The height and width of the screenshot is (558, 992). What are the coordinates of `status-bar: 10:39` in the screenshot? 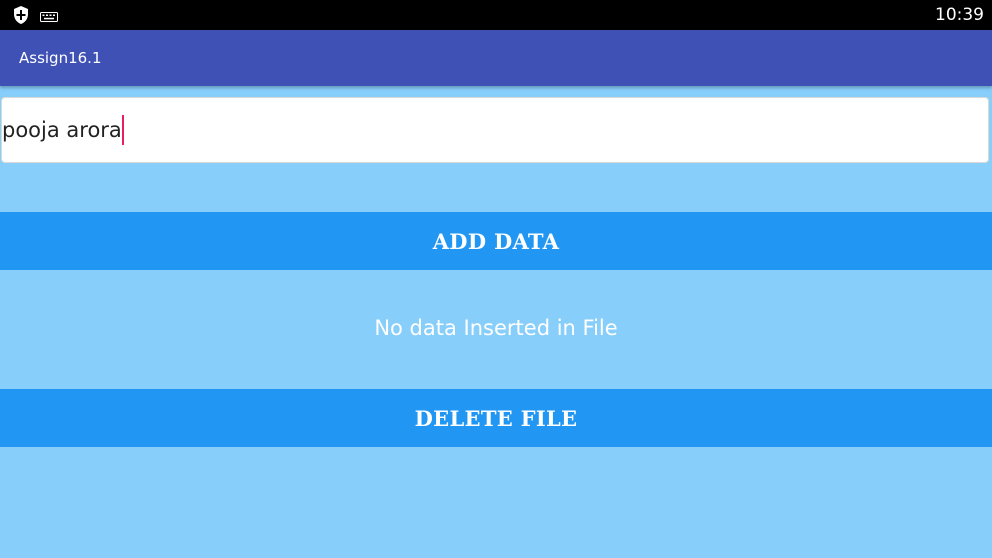 It's located at (496, 15).